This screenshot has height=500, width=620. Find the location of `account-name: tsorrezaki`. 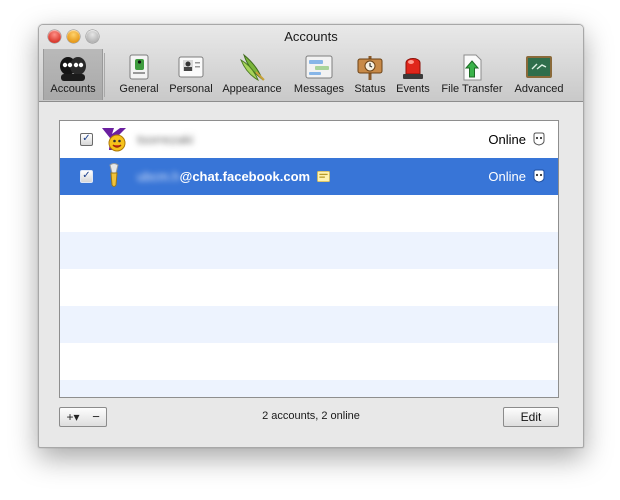

account-name: tsorrezaki is located at coordinates (165, 139).